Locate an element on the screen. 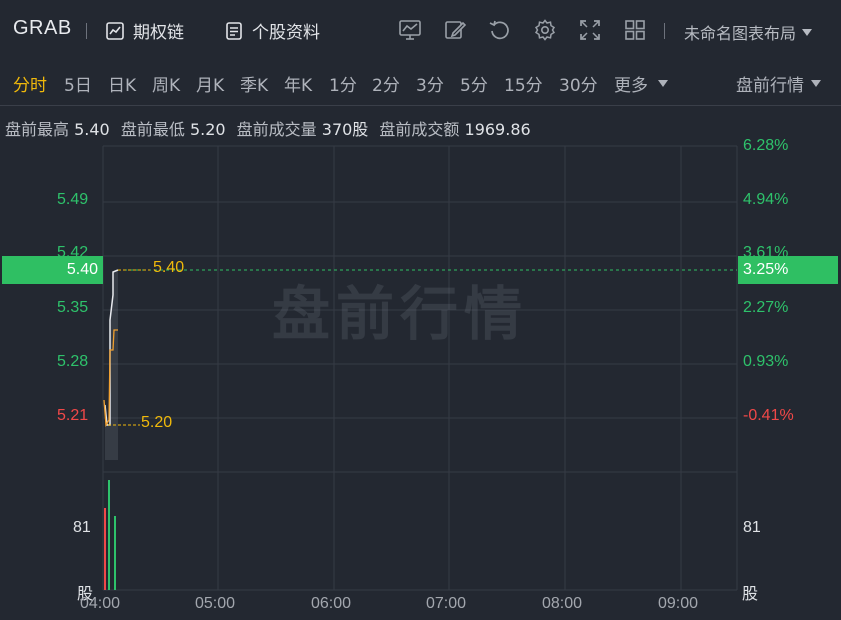 The image size is (841, 620). pct-tick: 6.28% is located at coordinates (766, 145).